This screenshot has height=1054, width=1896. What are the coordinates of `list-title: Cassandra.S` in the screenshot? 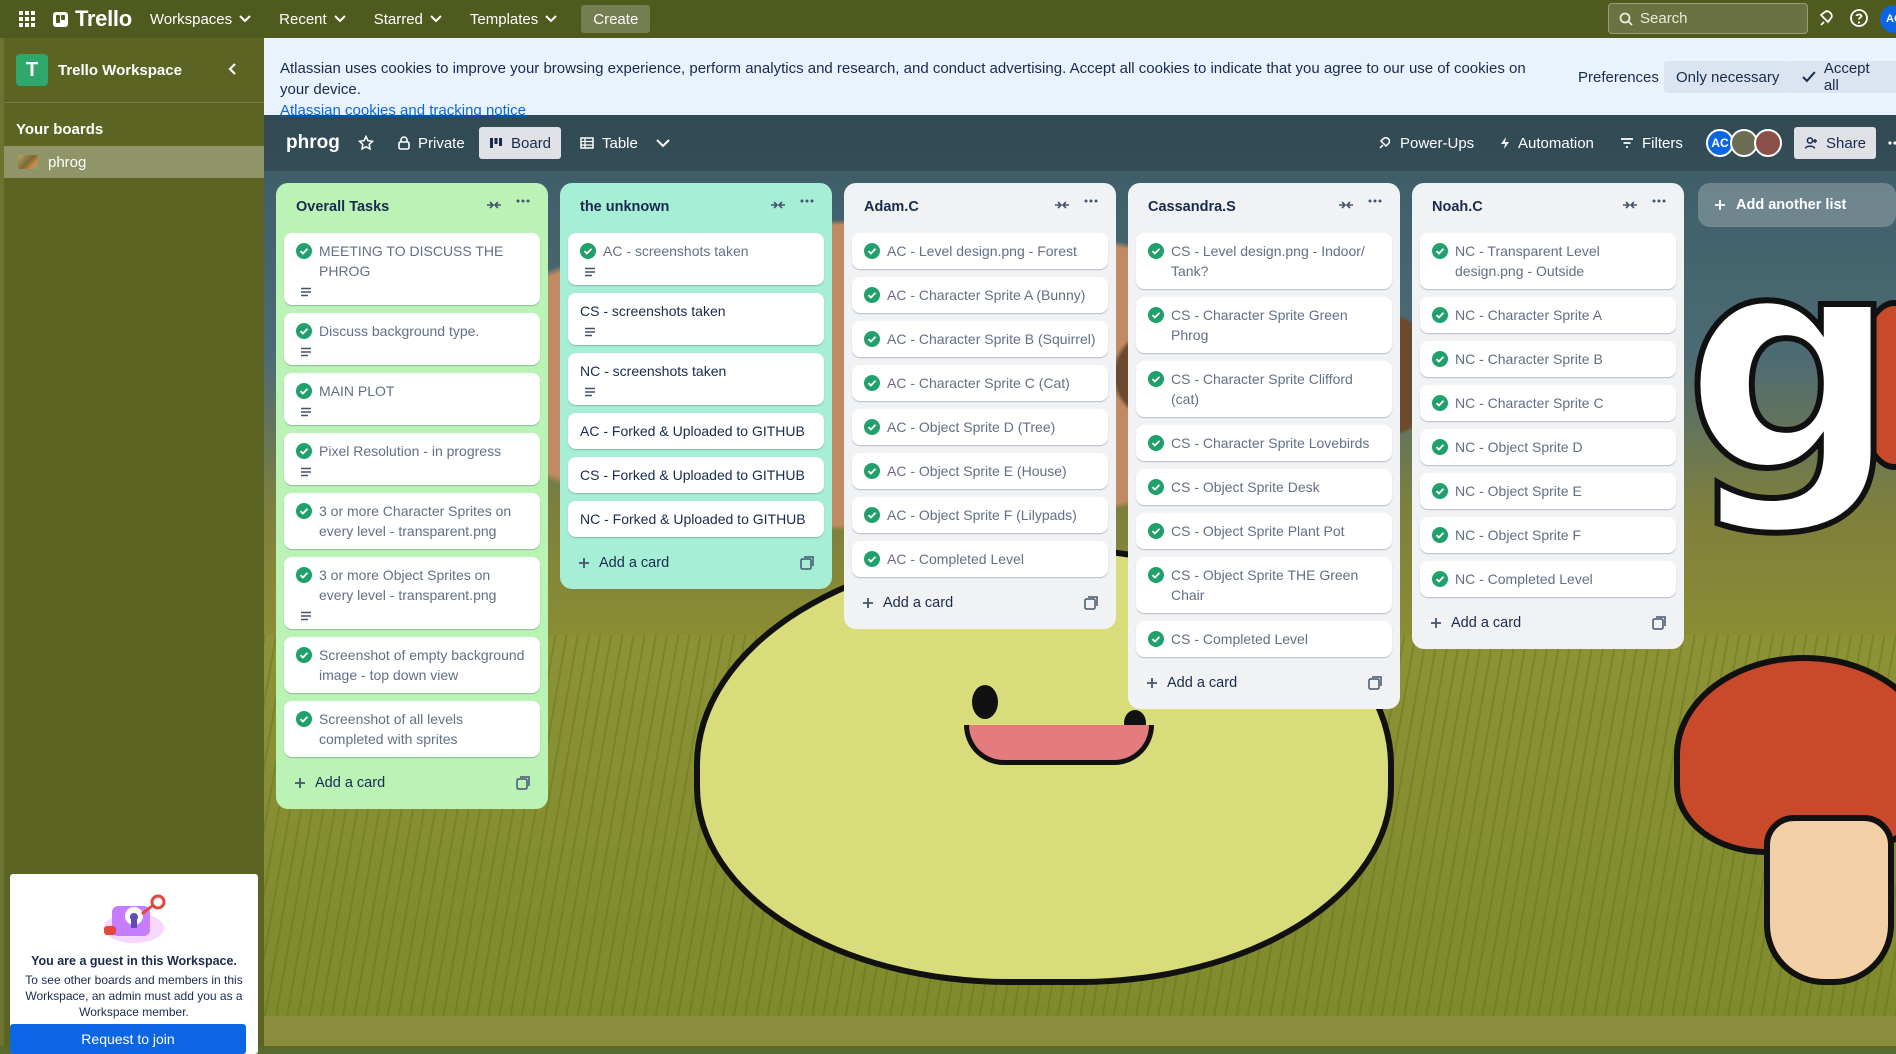 It's located at (1192, 207).